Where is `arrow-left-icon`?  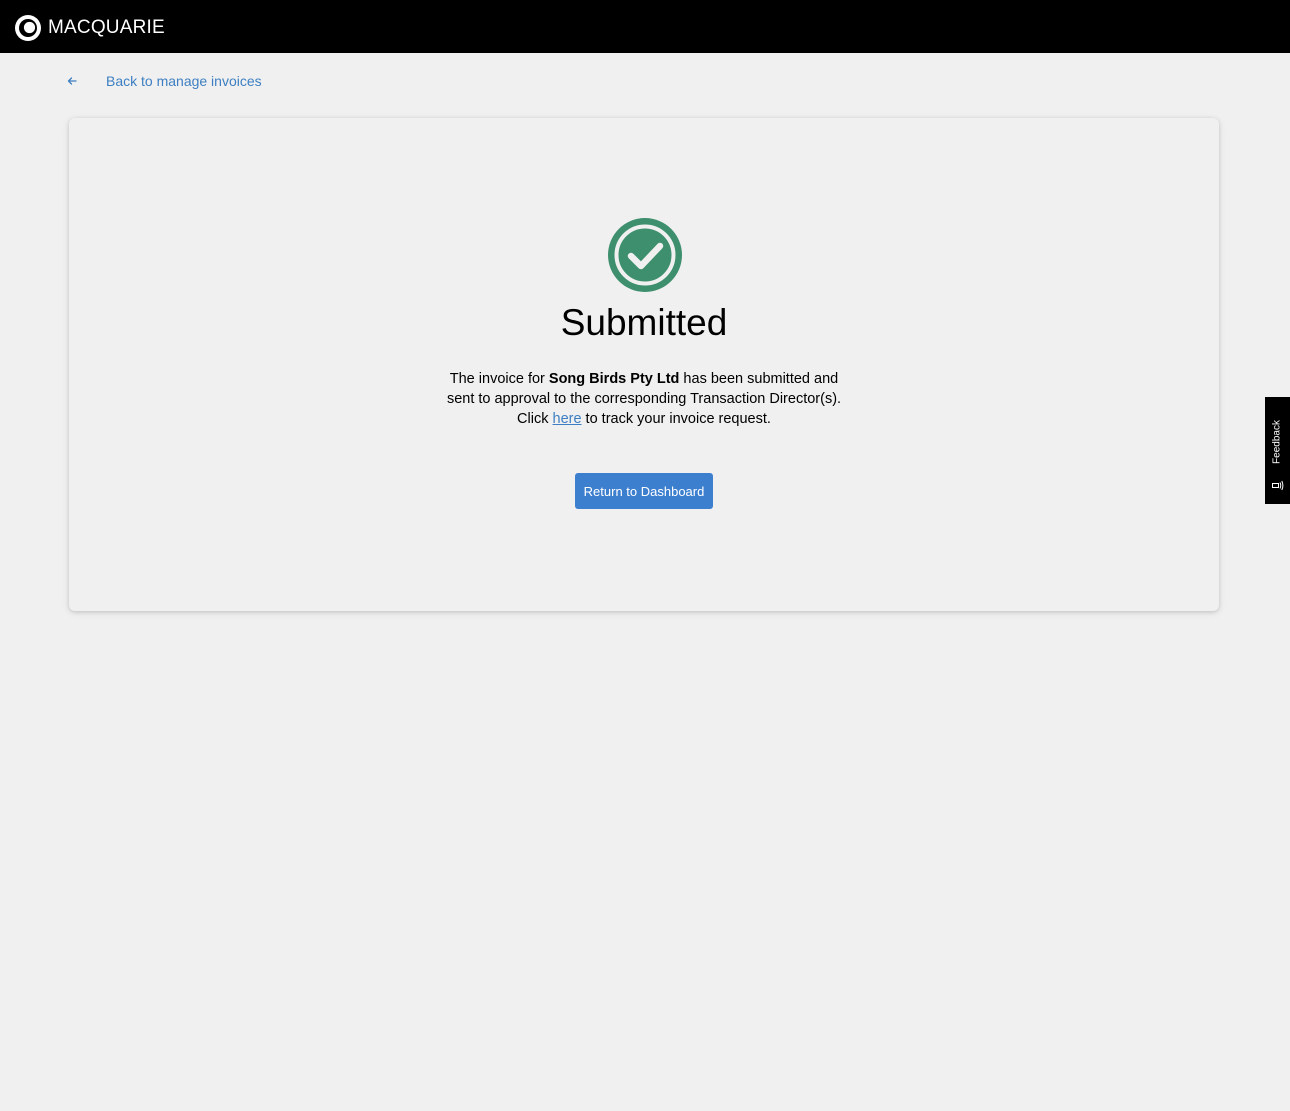
arrow-left-icon is located at coordinates (72, 81).